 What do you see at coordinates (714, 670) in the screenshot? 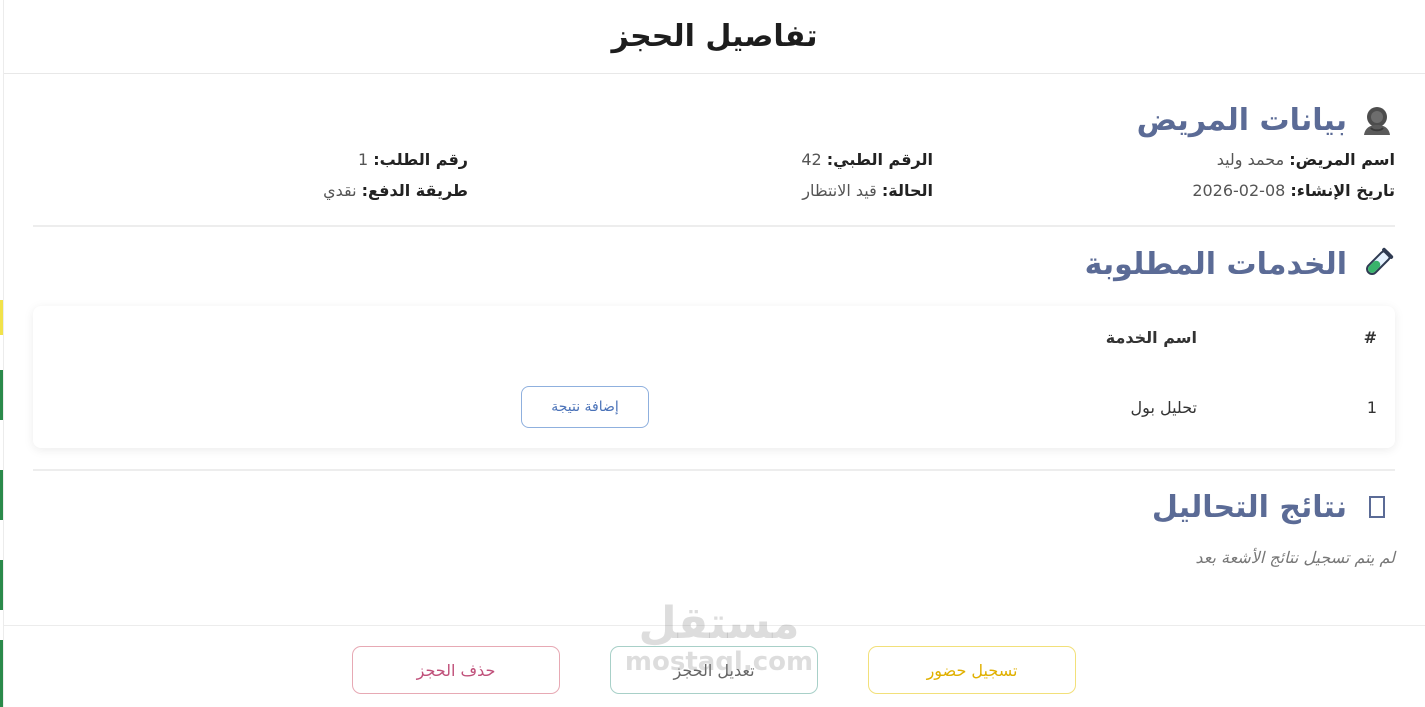
I see `edit-booking-button: تعديل الحجز` at bounding box center [714, 670].